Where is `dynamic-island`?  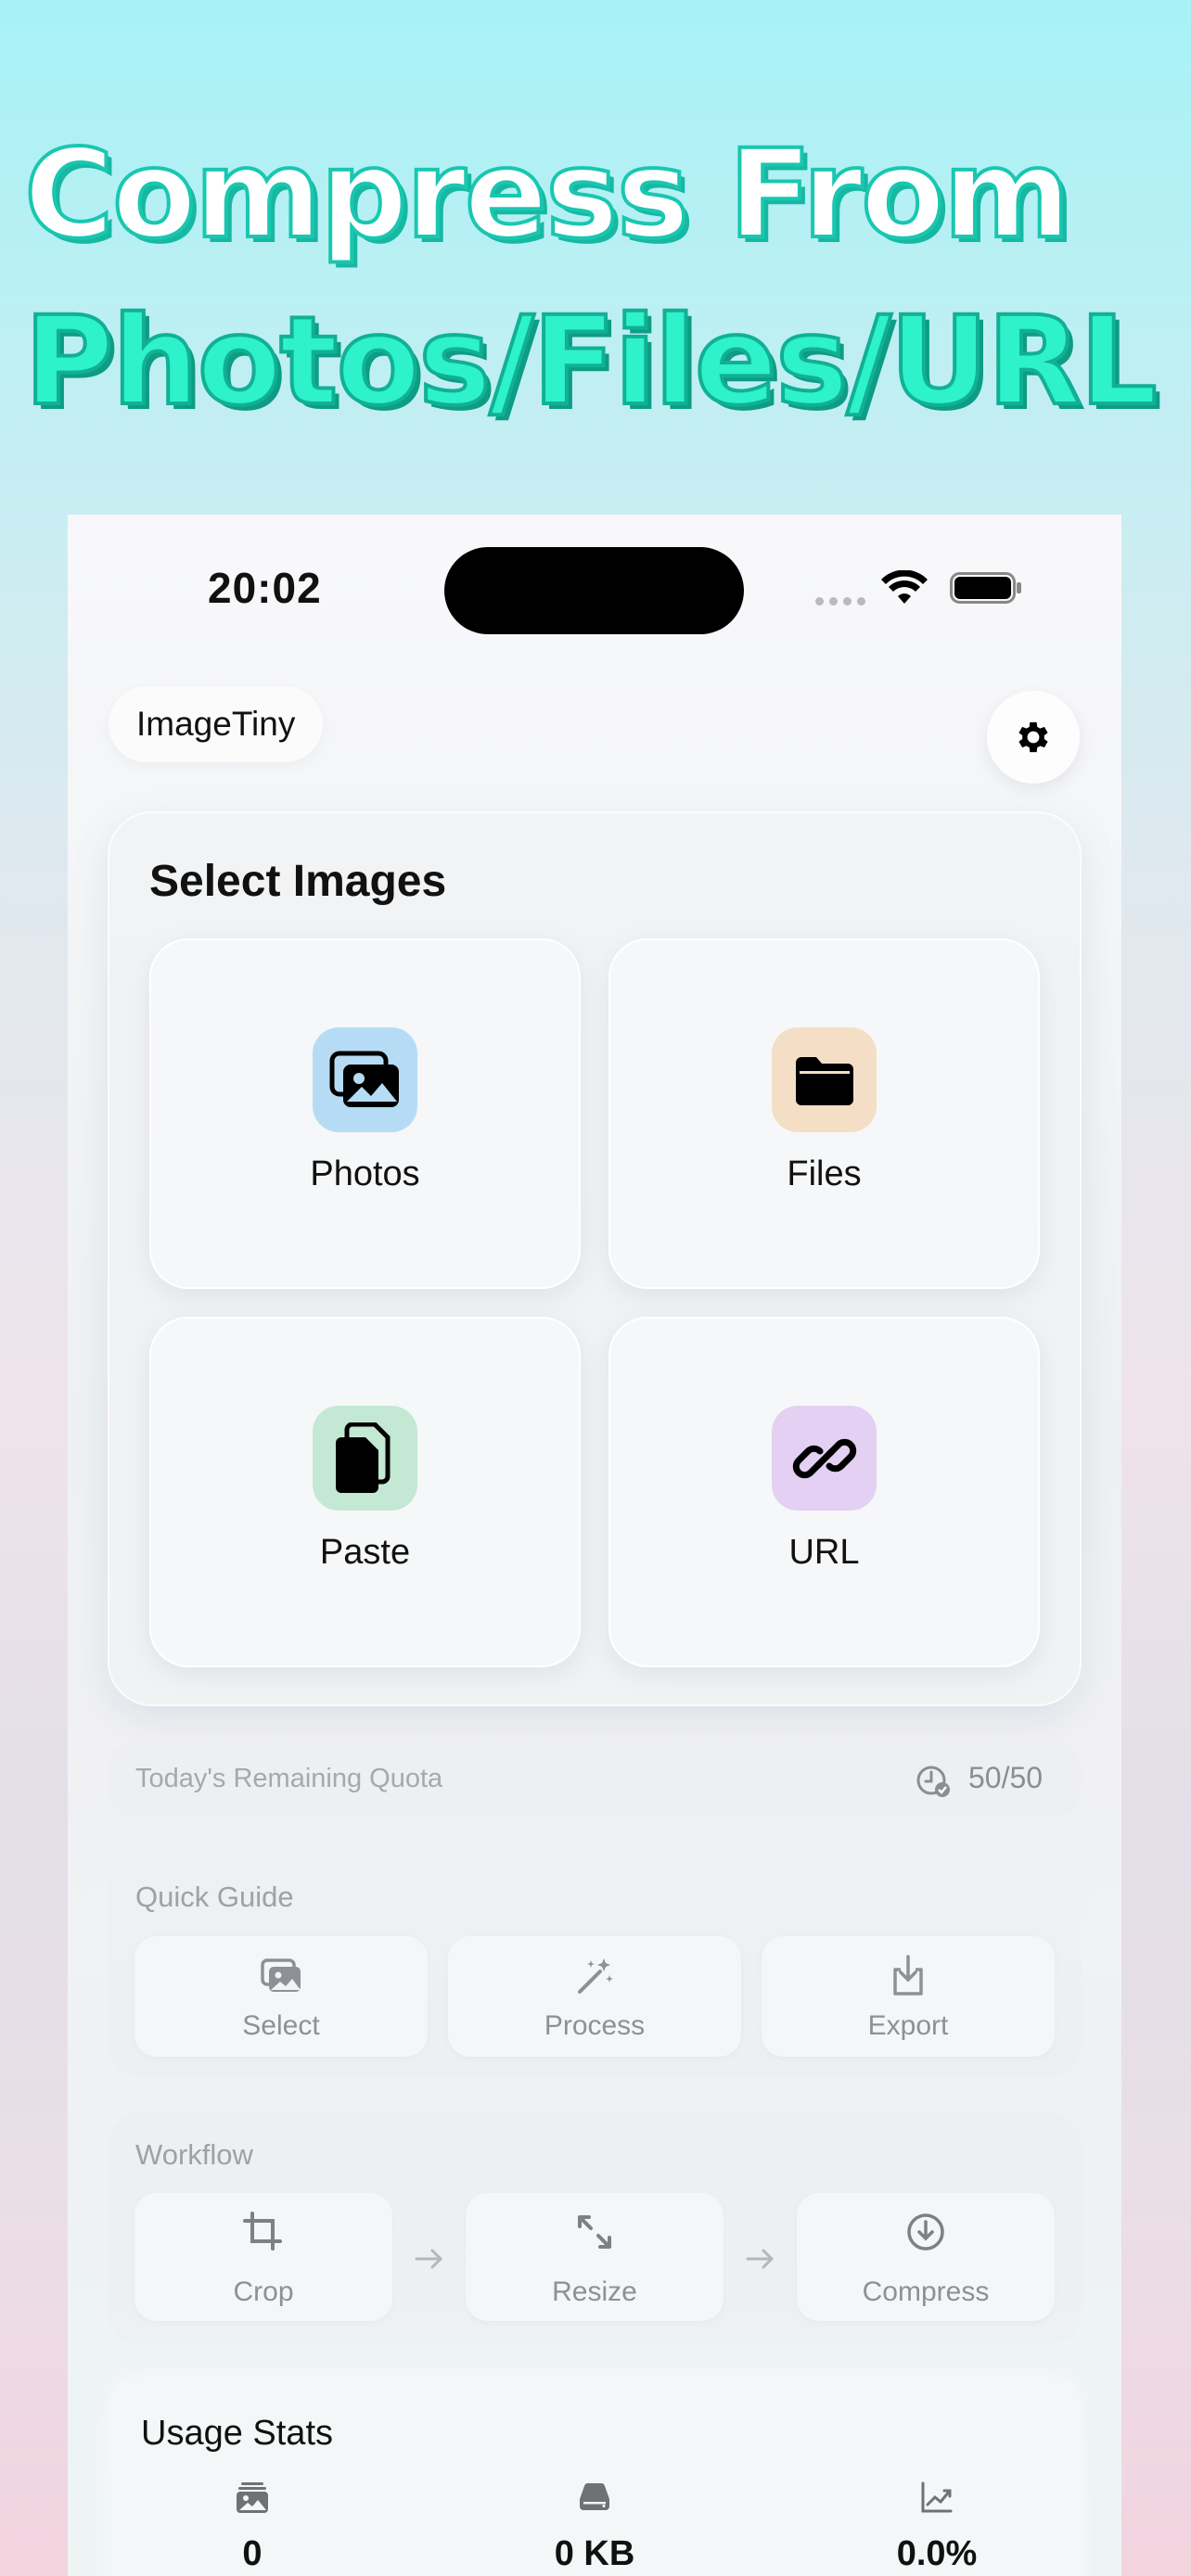 dynamic-island is located at coordinates (594, 590).